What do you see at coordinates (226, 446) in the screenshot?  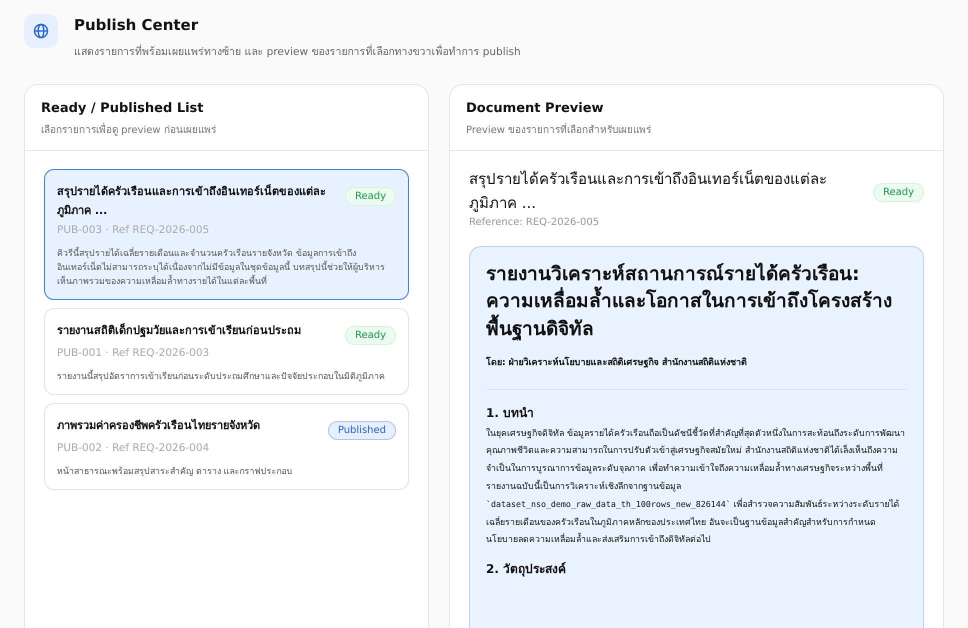 I see `publication-item: ภาพรวมค่าครองชีพครัวเรือนไทยรายจังหวัด Published PUB-002 · Ref REQ-2026-004 หน้าสาธารณะพร้อมสรุปสาระสำคัญ ตาราง และกราฟประกอบ` at bounding box center [226, 446].